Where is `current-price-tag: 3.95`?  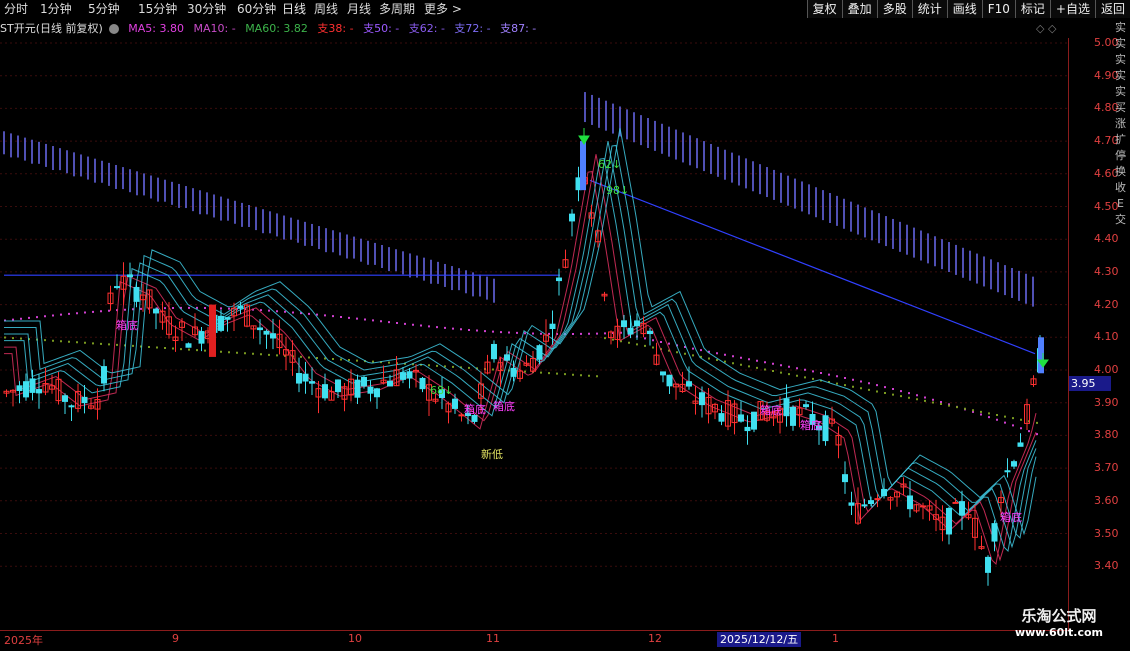 current-price-tag: 3.95 is located at coordinates (1090, 383).